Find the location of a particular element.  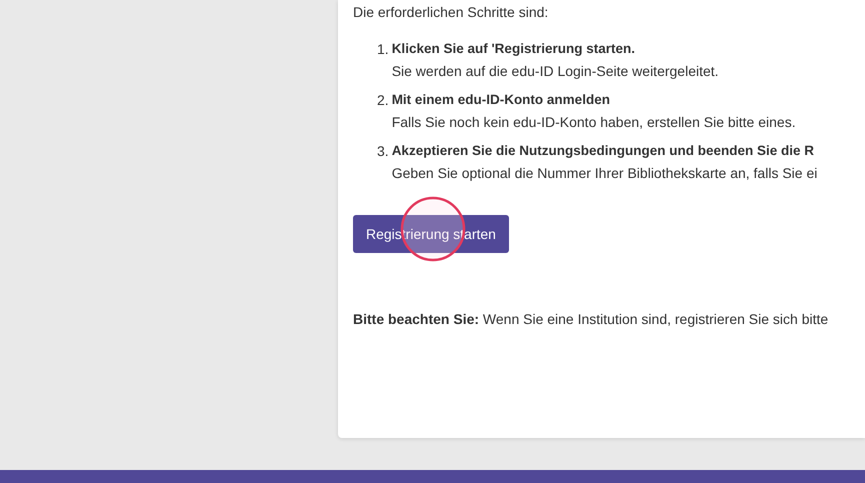

step-number: 2. is located at coordinates (383, 100).